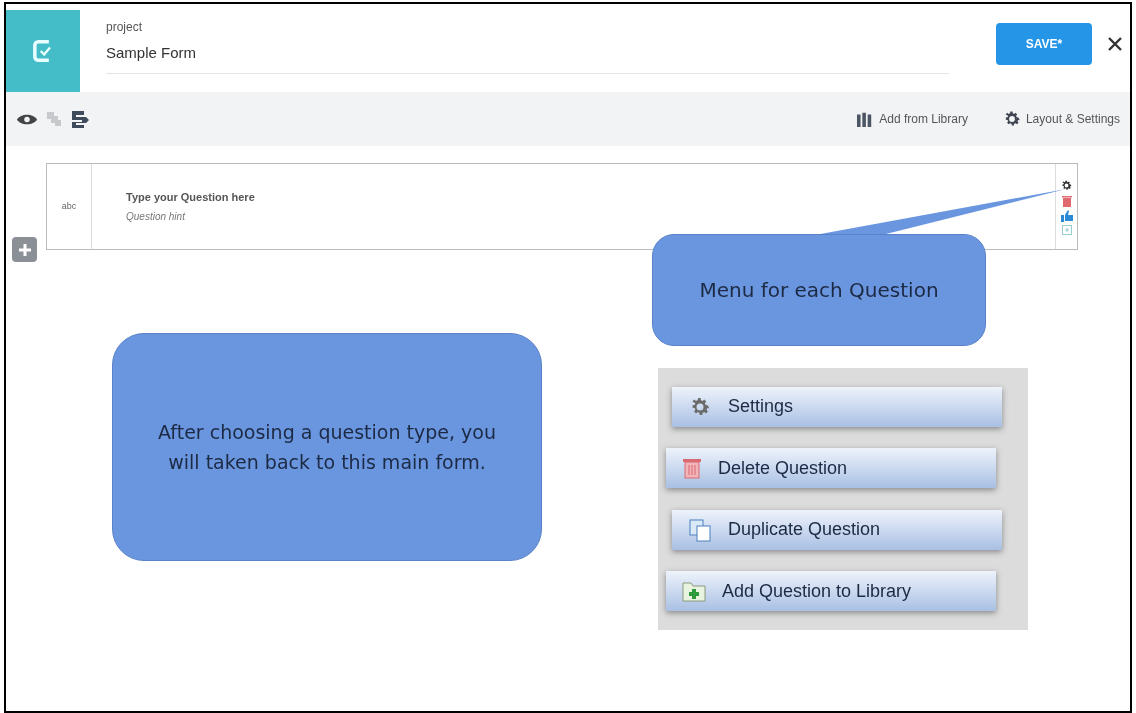  I want to click on menu-item: Delete Question, so click(831, 468).